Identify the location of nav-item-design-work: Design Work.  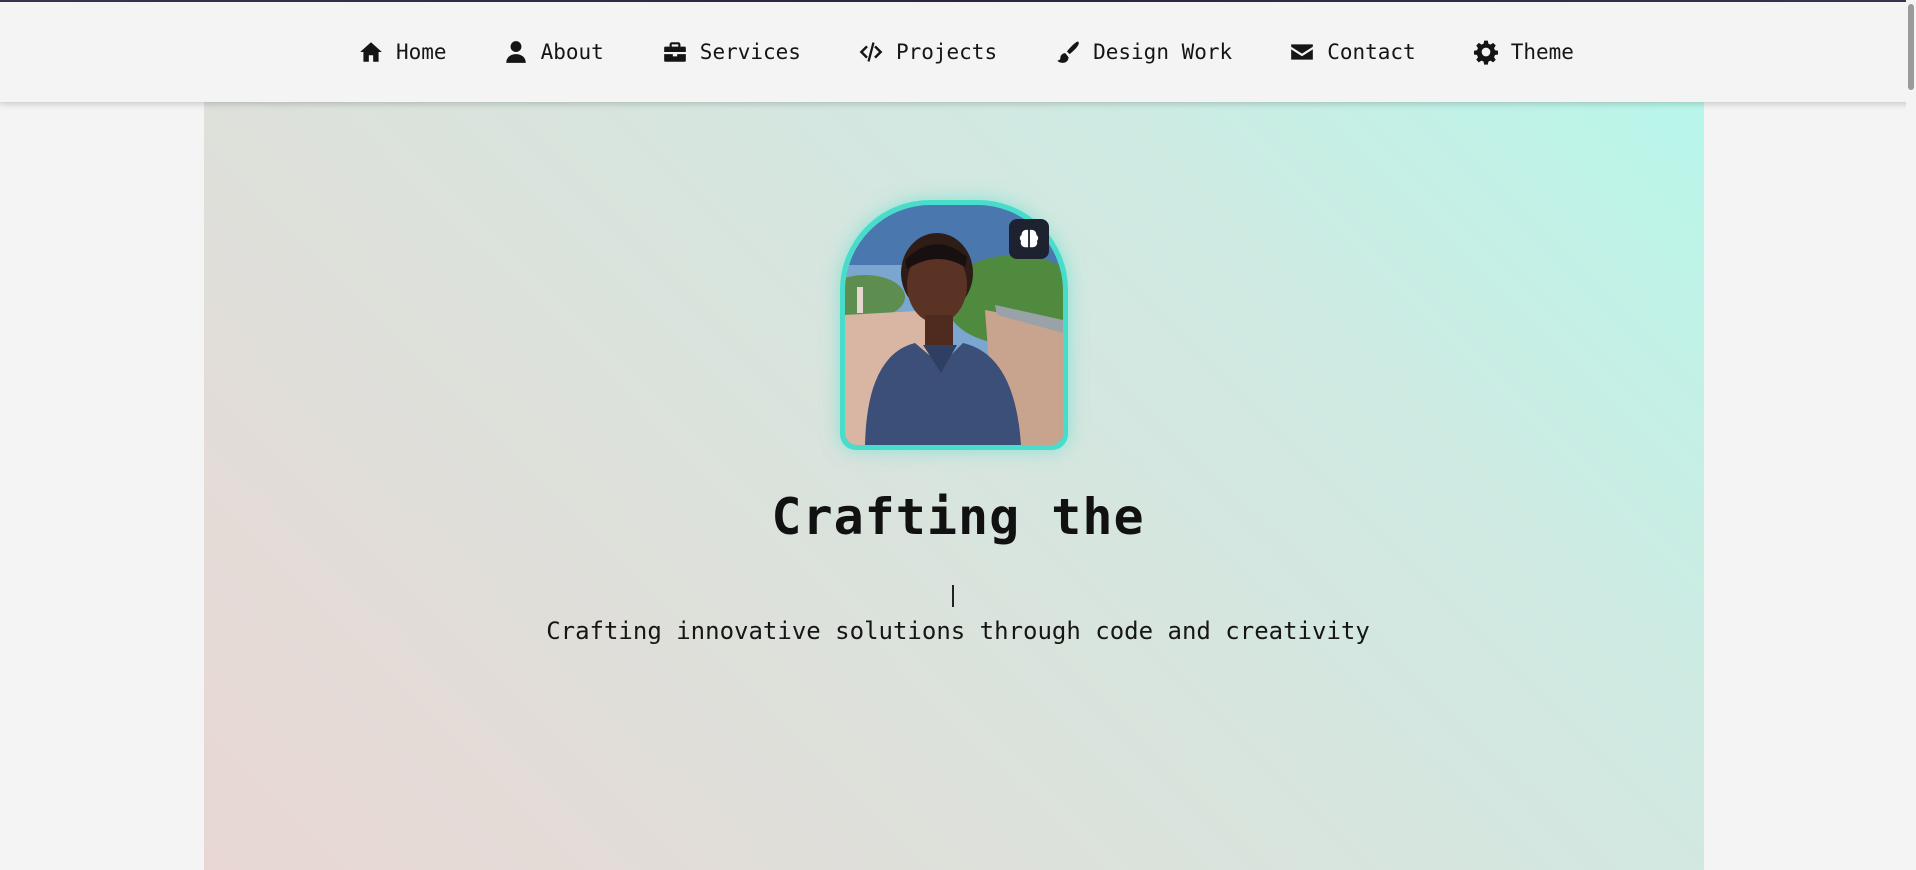
(1143, 52).